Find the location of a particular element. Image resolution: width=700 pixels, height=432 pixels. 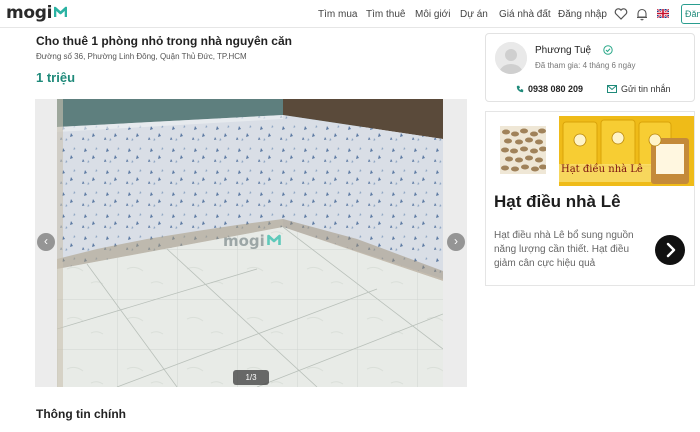

gallery-next-arrow: › is located at coordinates (456, 242).